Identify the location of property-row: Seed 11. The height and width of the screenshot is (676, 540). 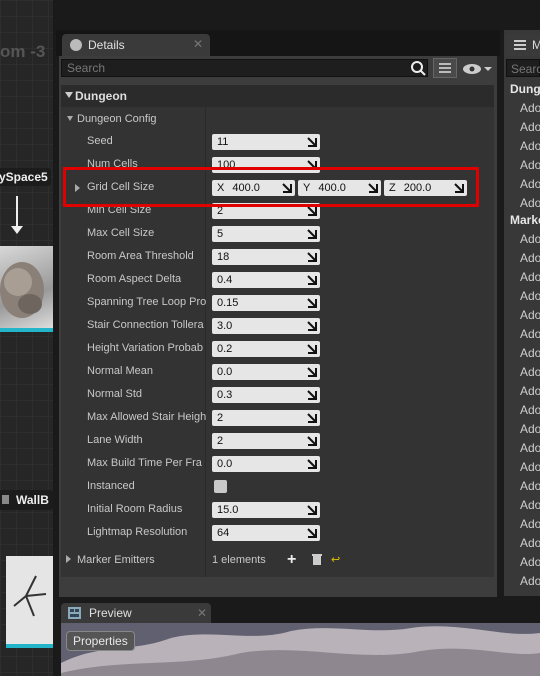
(277, 141).